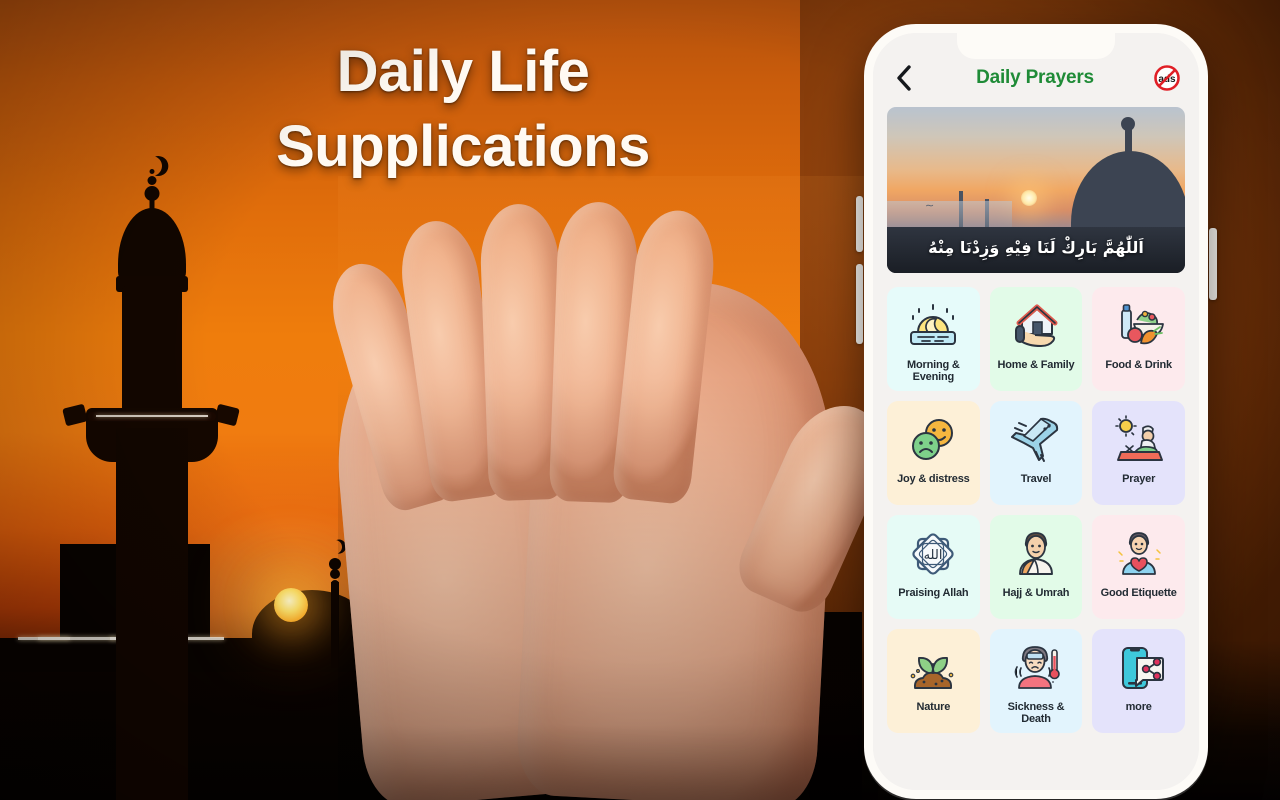 The width and height of the screenshot is (1280, 800). What do you see at coordinates (950, 214) in the screenshot?
I see `banner-water` at bounding box center [950, 214].